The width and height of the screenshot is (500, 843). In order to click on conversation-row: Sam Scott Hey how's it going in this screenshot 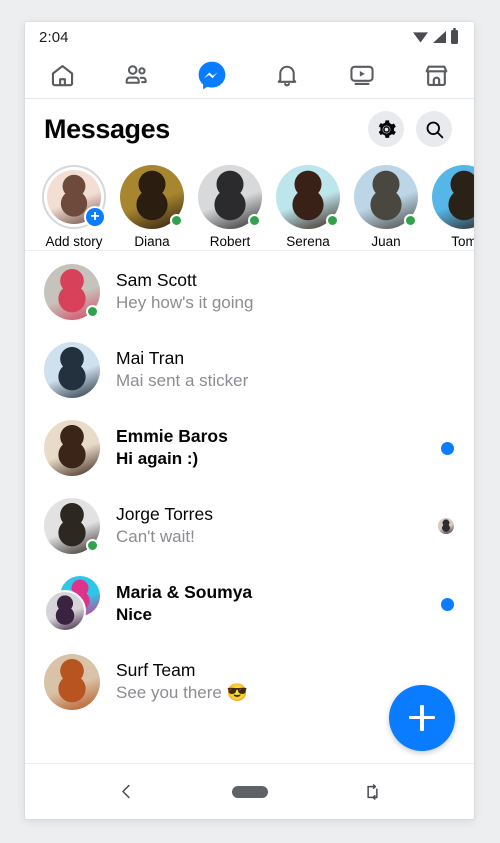, I will do `click(249, 292)`.